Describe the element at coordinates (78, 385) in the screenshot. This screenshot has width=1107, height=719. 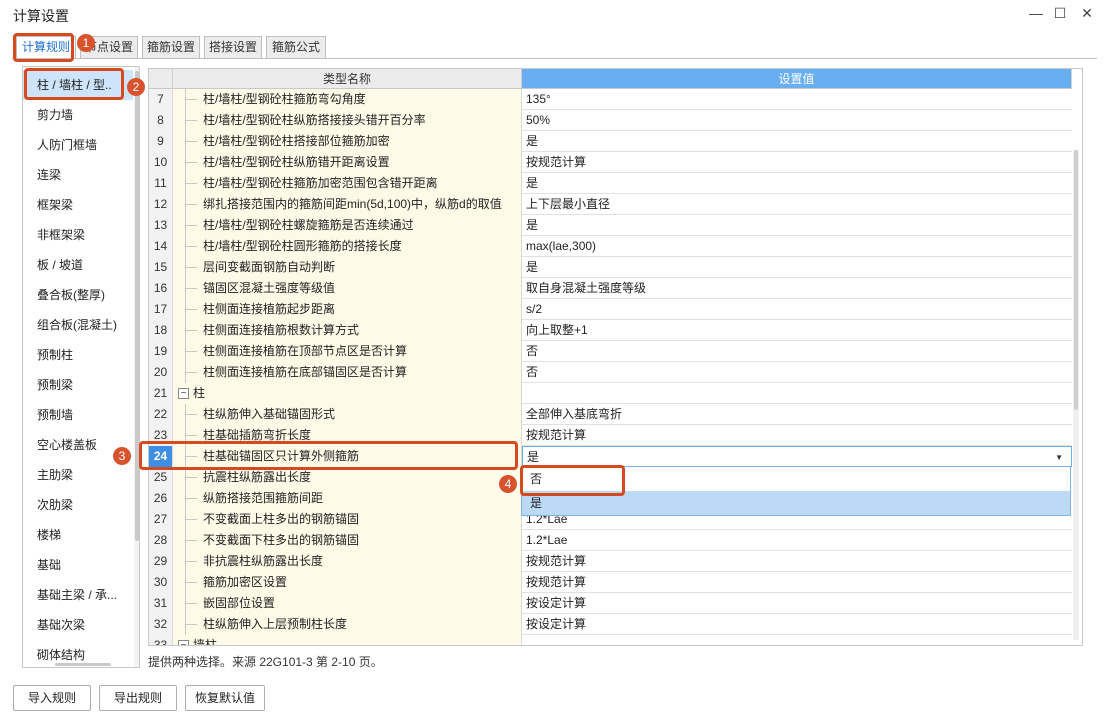
I see `sidebar-item-precast-beam: 预制梁` at that location.